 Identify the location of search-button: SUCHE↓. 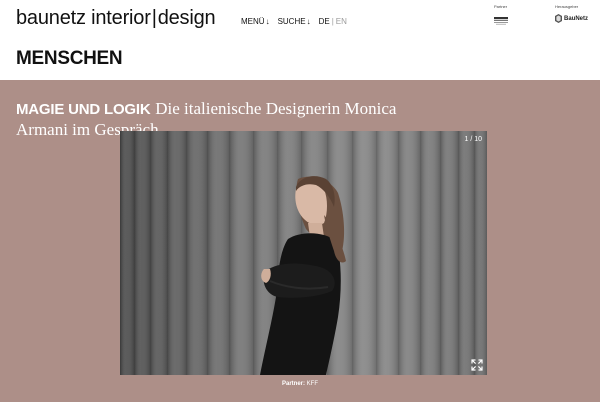
(294, 22).